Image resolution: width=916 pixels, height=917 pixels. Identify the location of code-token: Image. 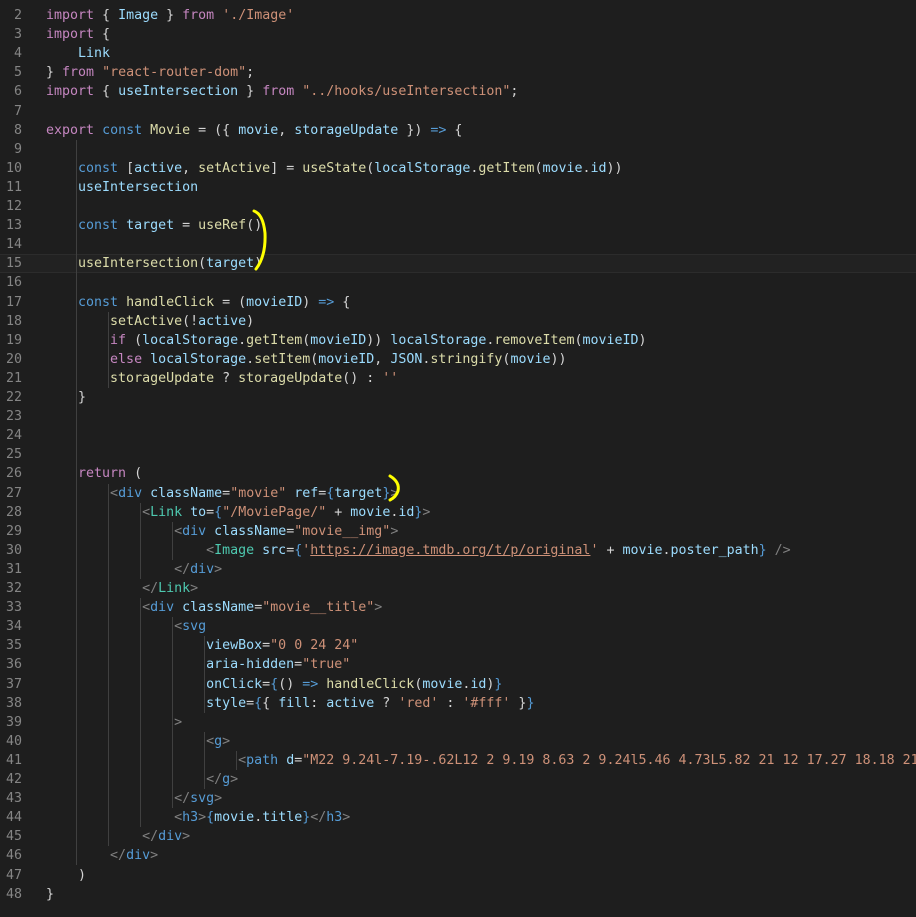
(234, 550).